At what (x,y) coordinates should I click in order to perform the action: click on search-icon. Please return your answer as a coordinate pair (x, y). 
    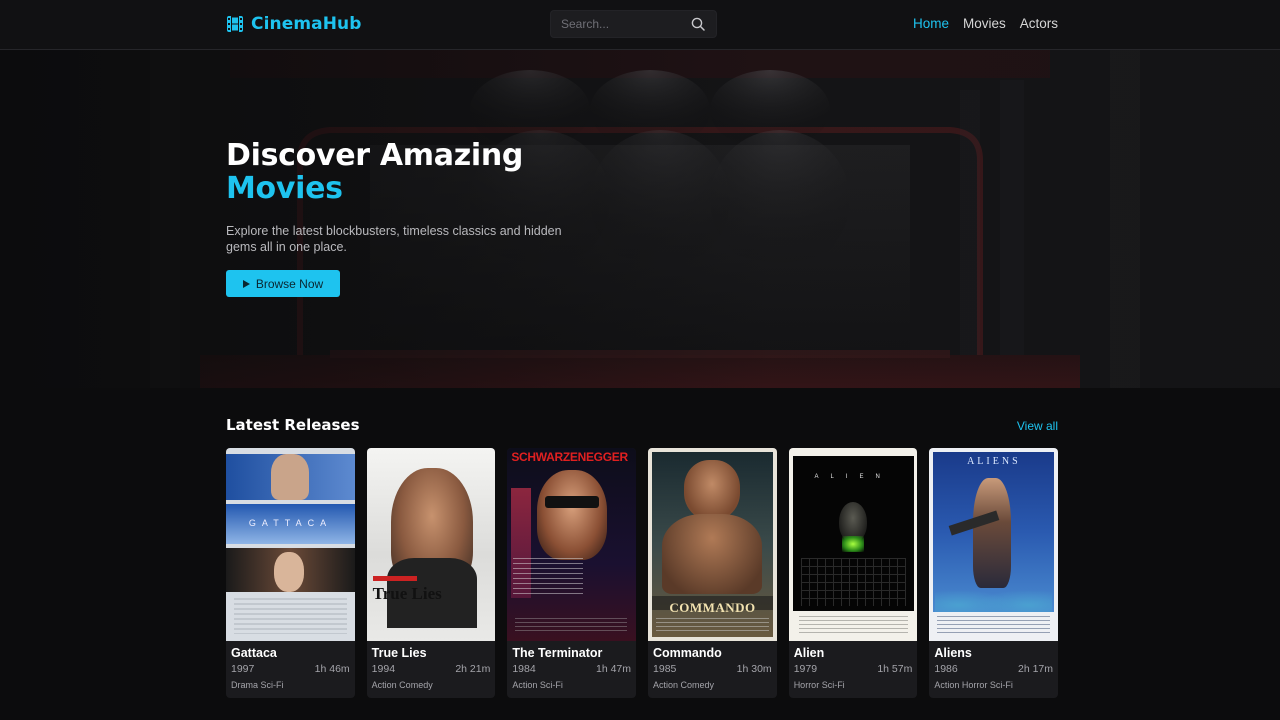
    Looking at the image, I should click on (698, 24).